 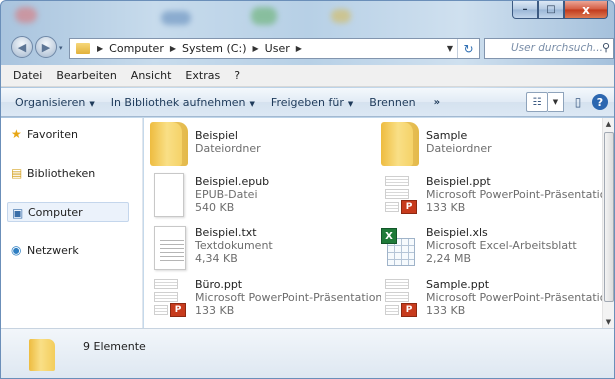 What do you see at coordinates (219, 284) in the screenshot?
I see `file-name: Büro.ppt` at bounding box center [219, 284].